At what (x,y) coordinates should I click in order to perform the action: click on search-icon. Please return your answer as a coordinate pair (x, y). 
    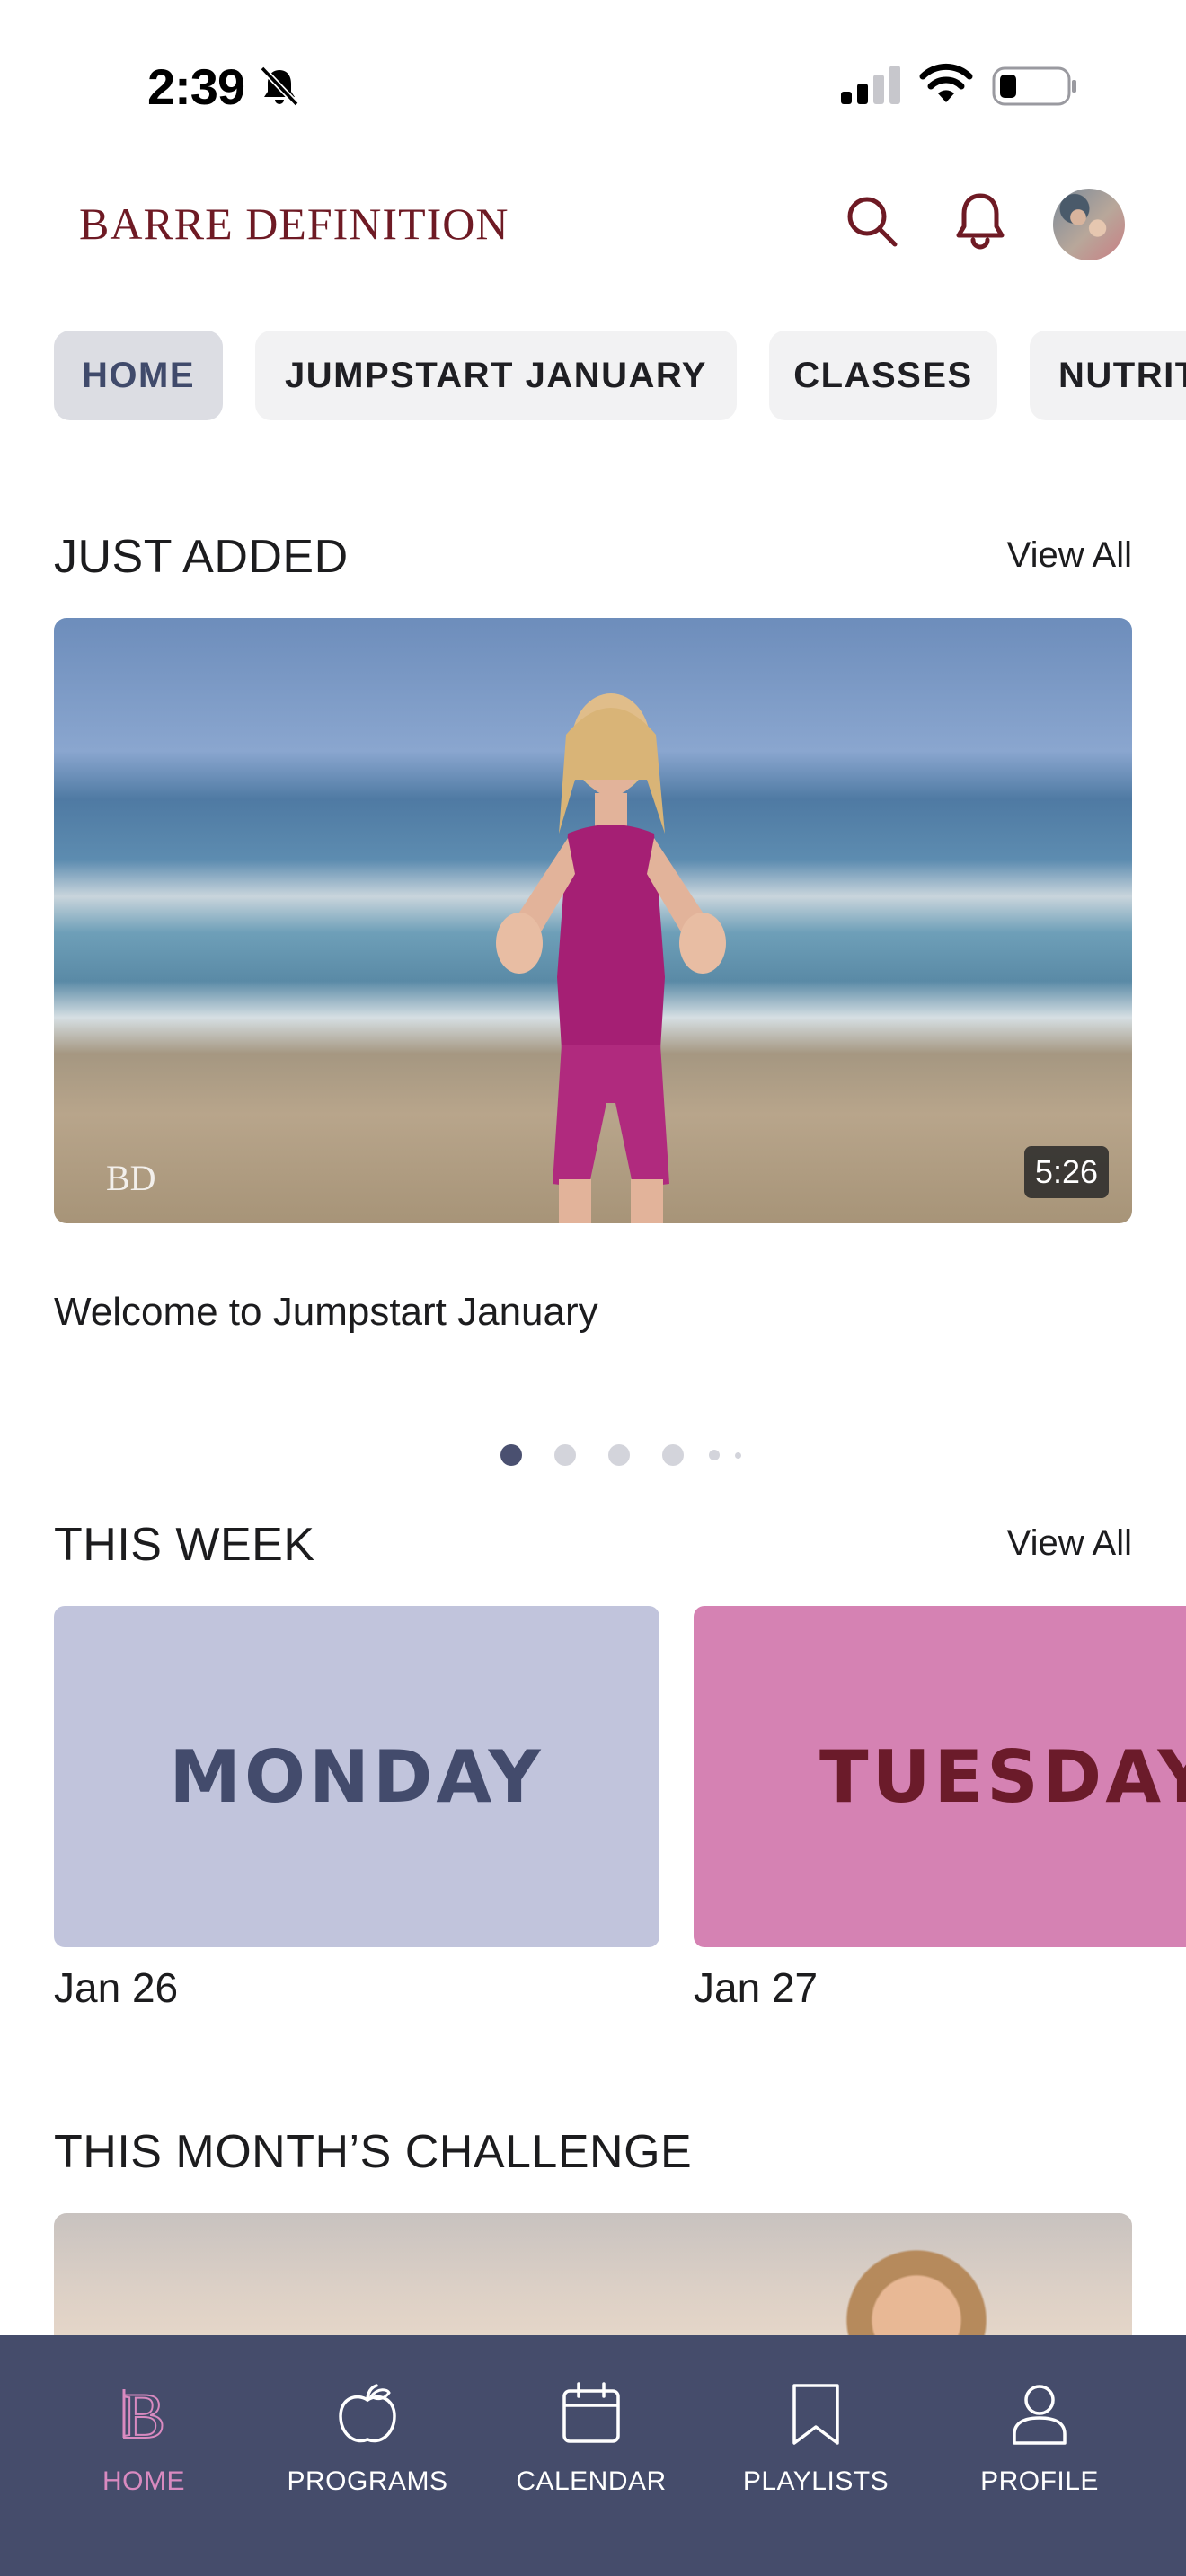
    Looking at the image, I should click on (871, 221).